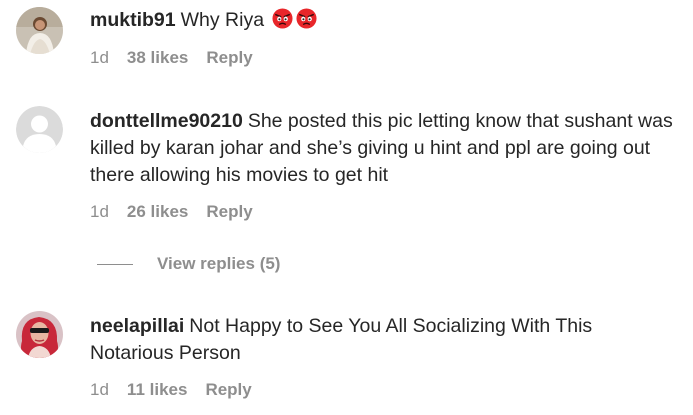 Image resolution: width=693 pixels, height=415 pixels. I want to click on likes-count: 11 likes, so click(157, 390).